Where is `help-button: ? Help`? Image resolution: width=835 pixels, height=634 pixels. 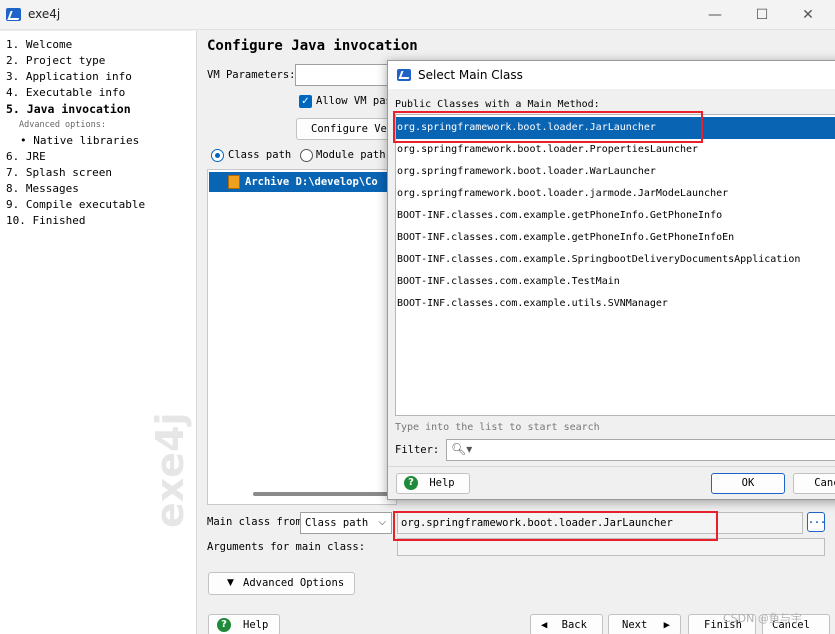
help-button: ? Help is located at coordinates (244, 624).